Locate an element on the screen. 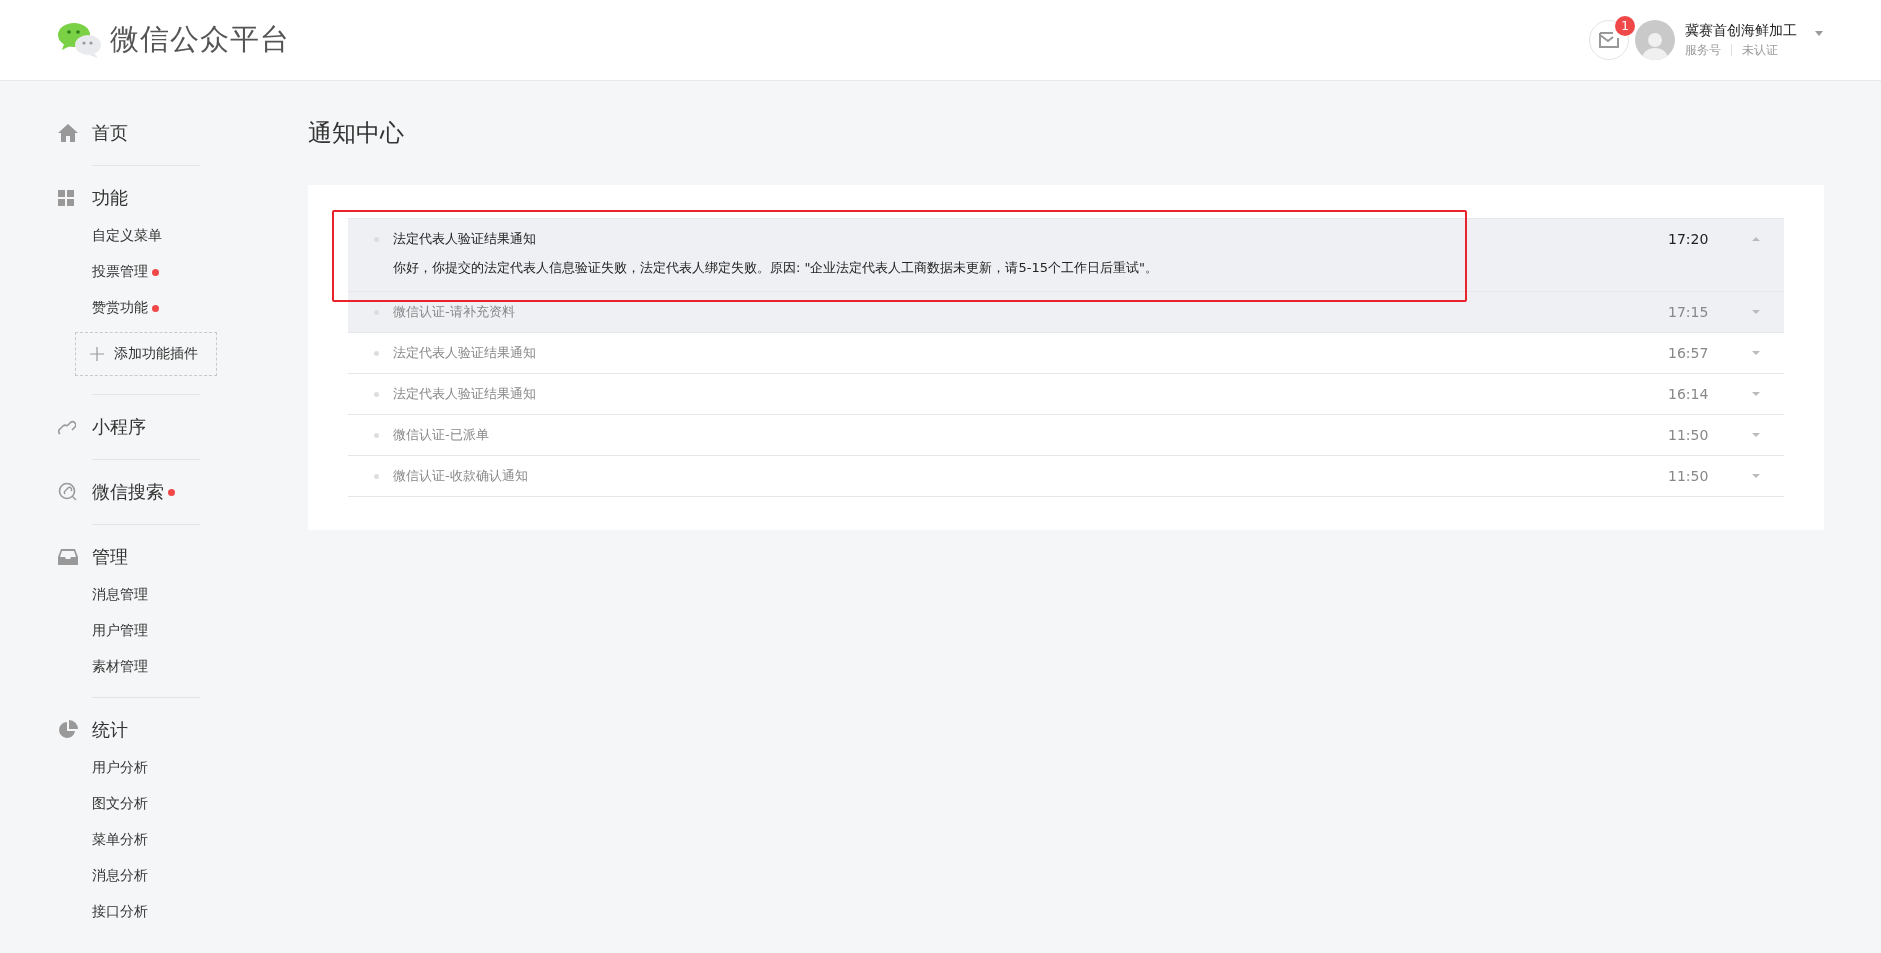 This screenshot has height=953, width=1881. notification-title: 微信认证-已派单 is located at coordinates (1030, 435).